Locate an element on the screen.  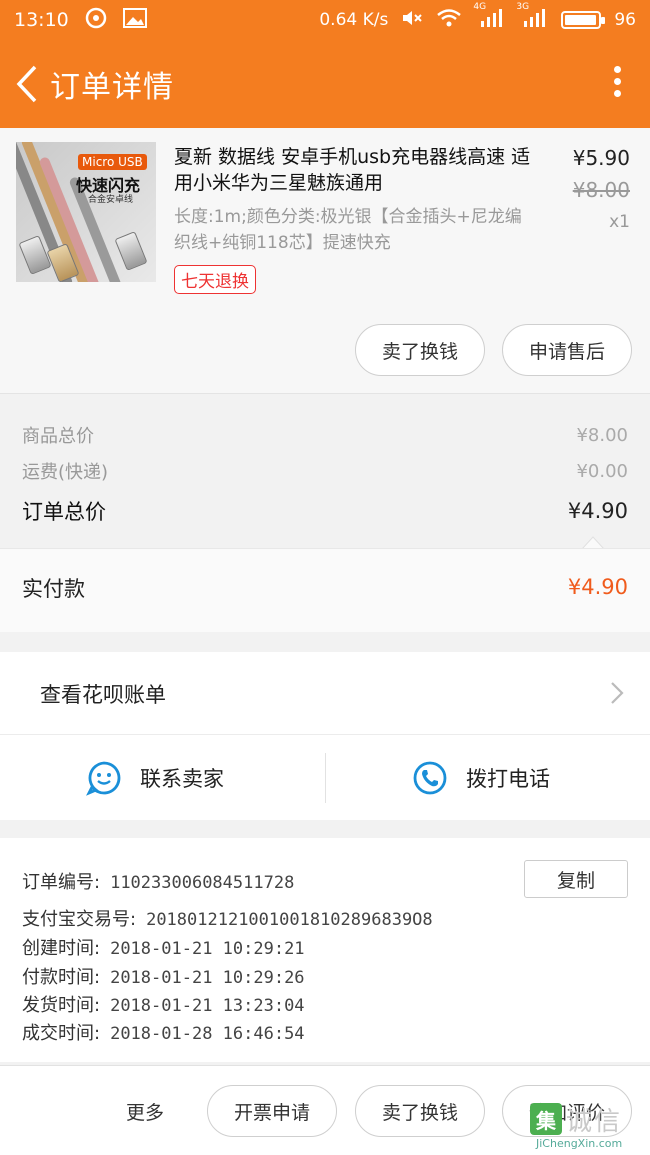
battery-icon is located at coordinates (583, 20).